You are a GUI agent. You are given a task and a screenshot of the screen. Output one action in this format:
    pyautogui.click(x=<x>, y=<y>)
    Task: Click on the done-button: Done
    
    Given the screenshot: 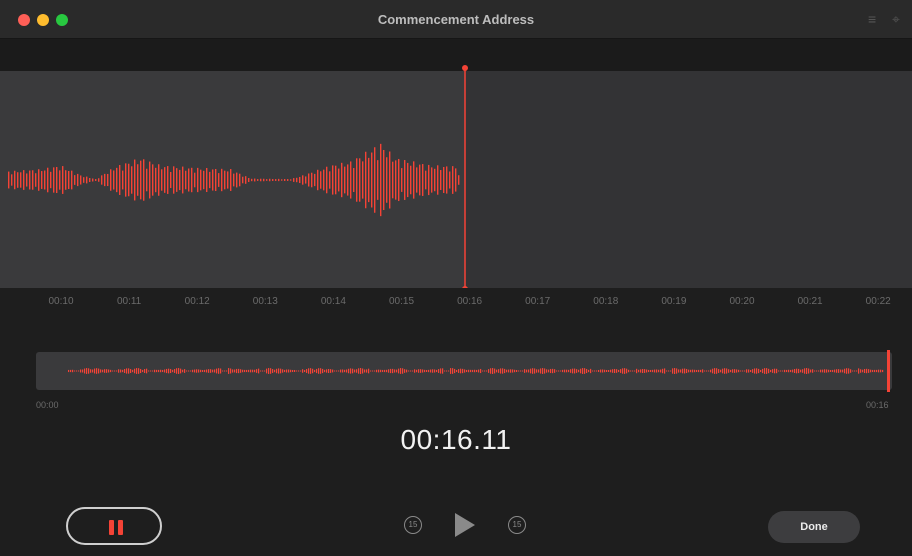 What is the action you would take?
    pyautogui.click(x=814, y=527)
    